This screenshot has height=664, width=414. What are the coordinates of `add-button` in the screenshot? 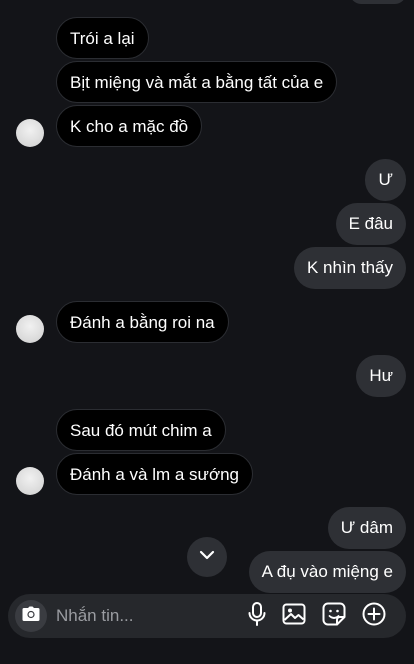 It's located at (374, 616).